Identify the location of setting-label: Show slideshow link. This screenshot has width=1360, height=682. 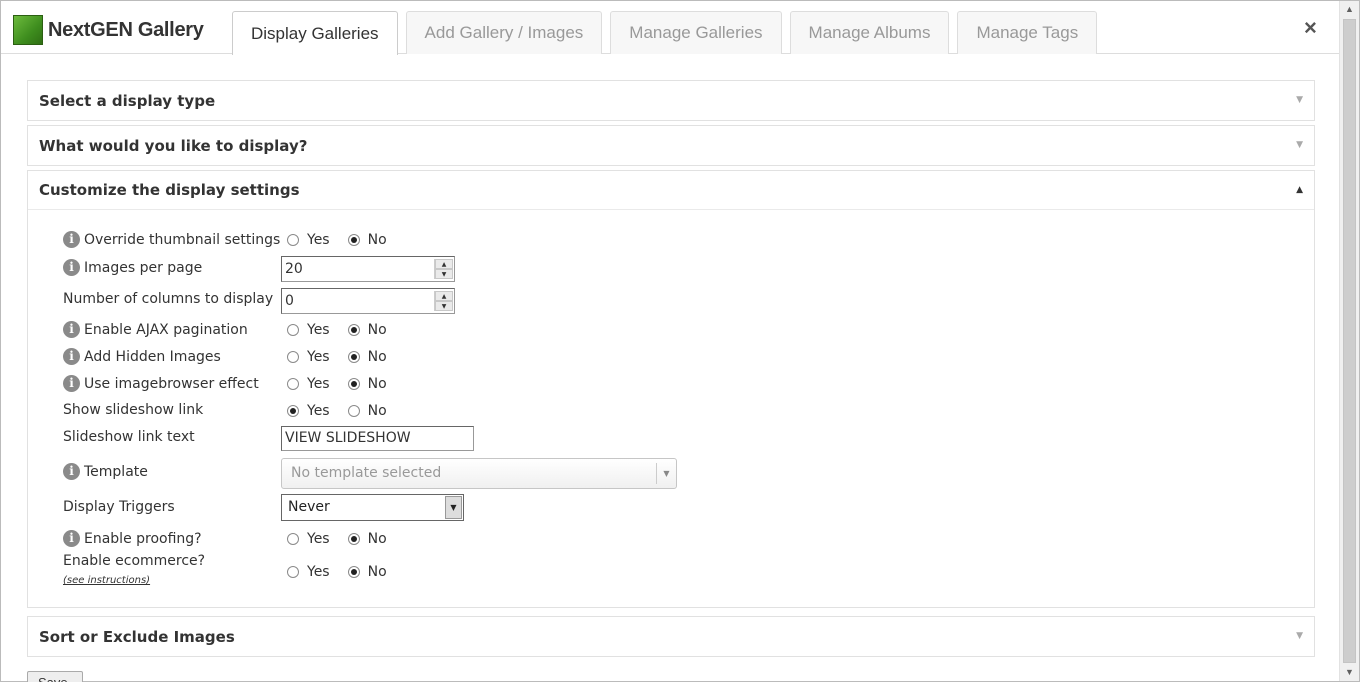
(133, 410).